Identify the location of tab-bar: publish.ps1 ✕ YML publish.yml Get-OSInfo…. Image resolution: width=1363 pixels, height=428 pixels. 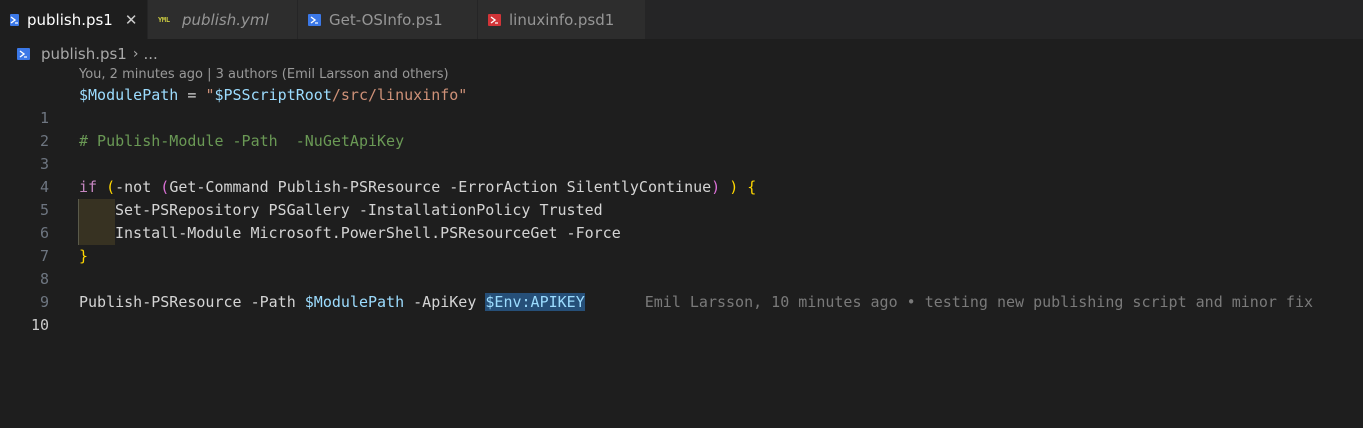
(681, 19).